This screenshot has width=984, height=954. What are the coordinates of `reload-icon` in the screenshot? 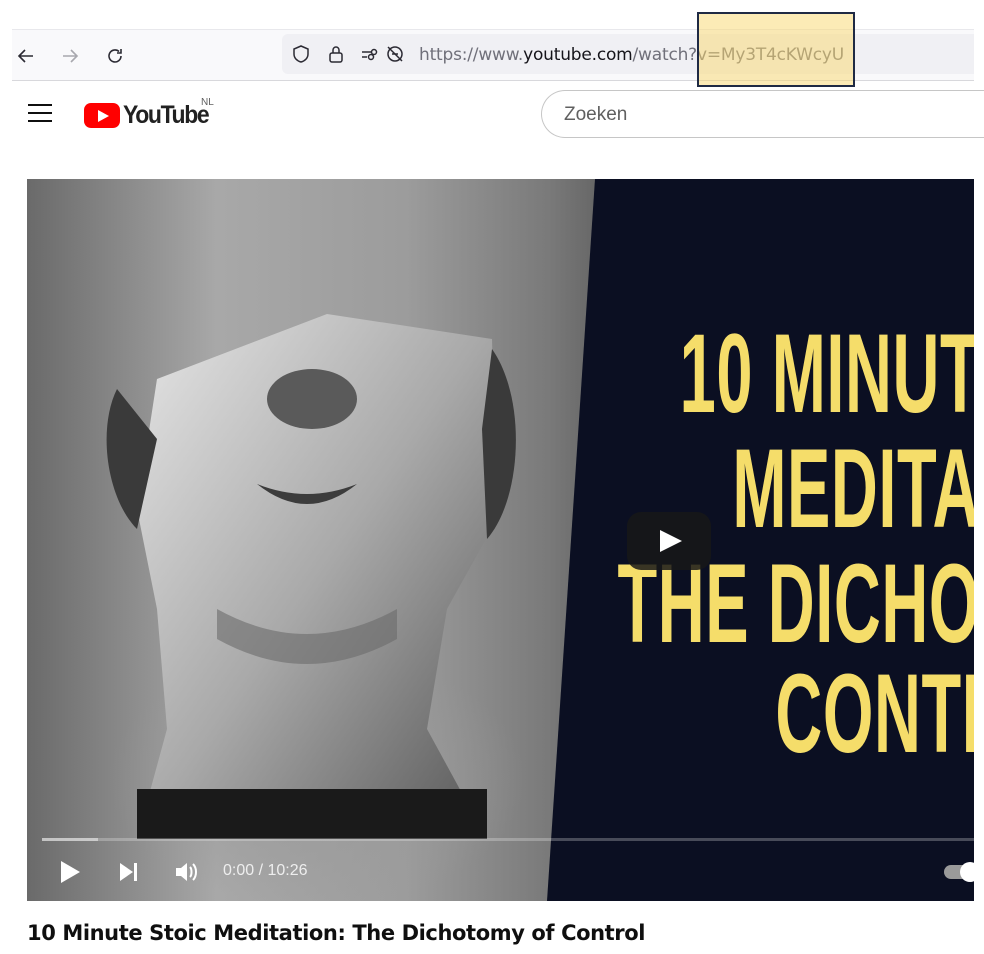 It's located at (115, 56).